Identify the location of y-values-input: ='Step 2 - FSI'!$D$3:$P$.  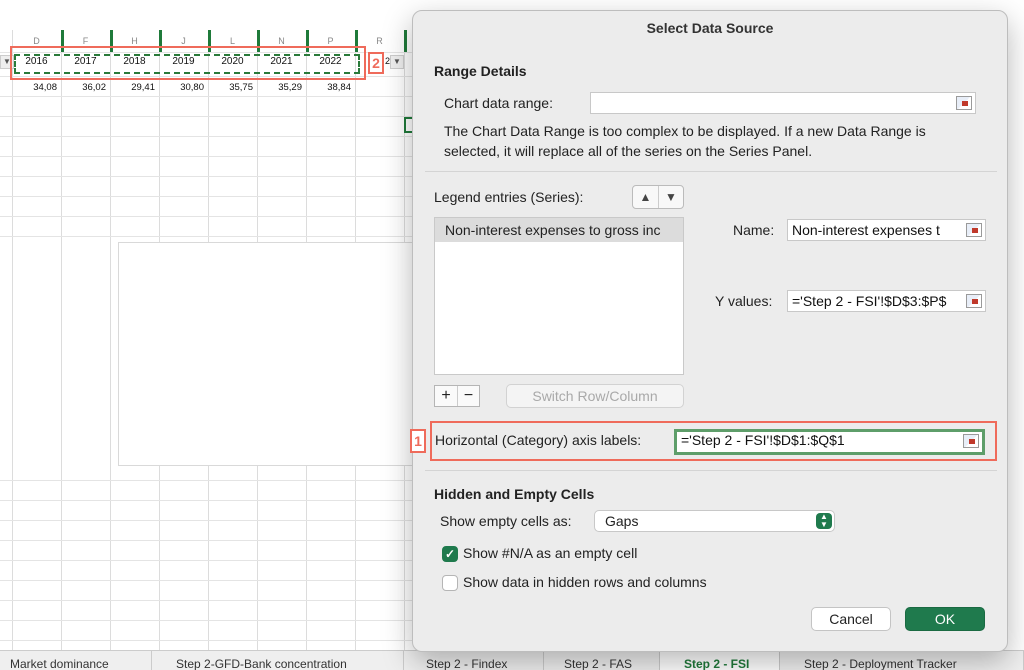
(886, 301).